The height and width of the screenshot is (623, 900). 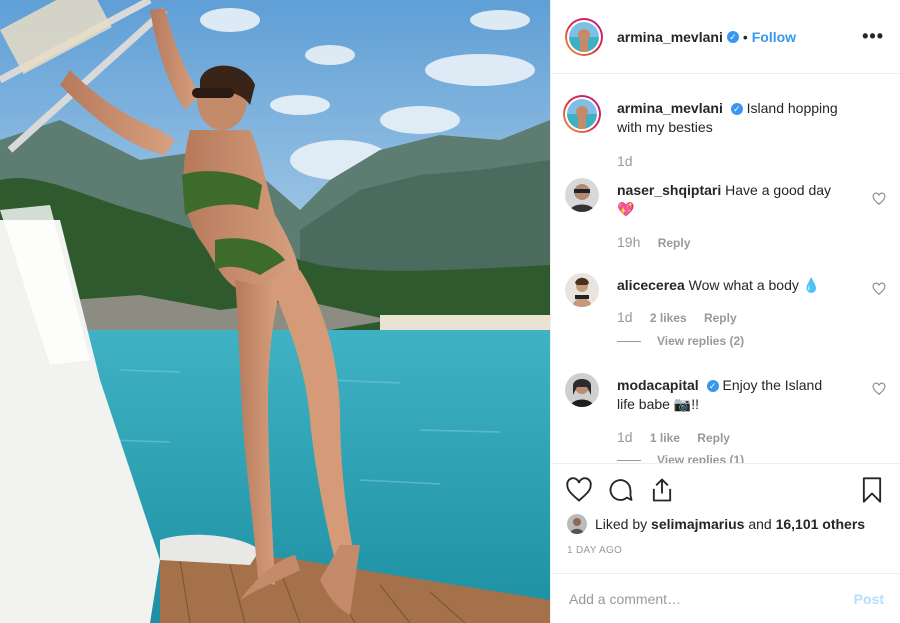 I want to click on comment-likes-count: 1 like, so click(x=665, y=438).